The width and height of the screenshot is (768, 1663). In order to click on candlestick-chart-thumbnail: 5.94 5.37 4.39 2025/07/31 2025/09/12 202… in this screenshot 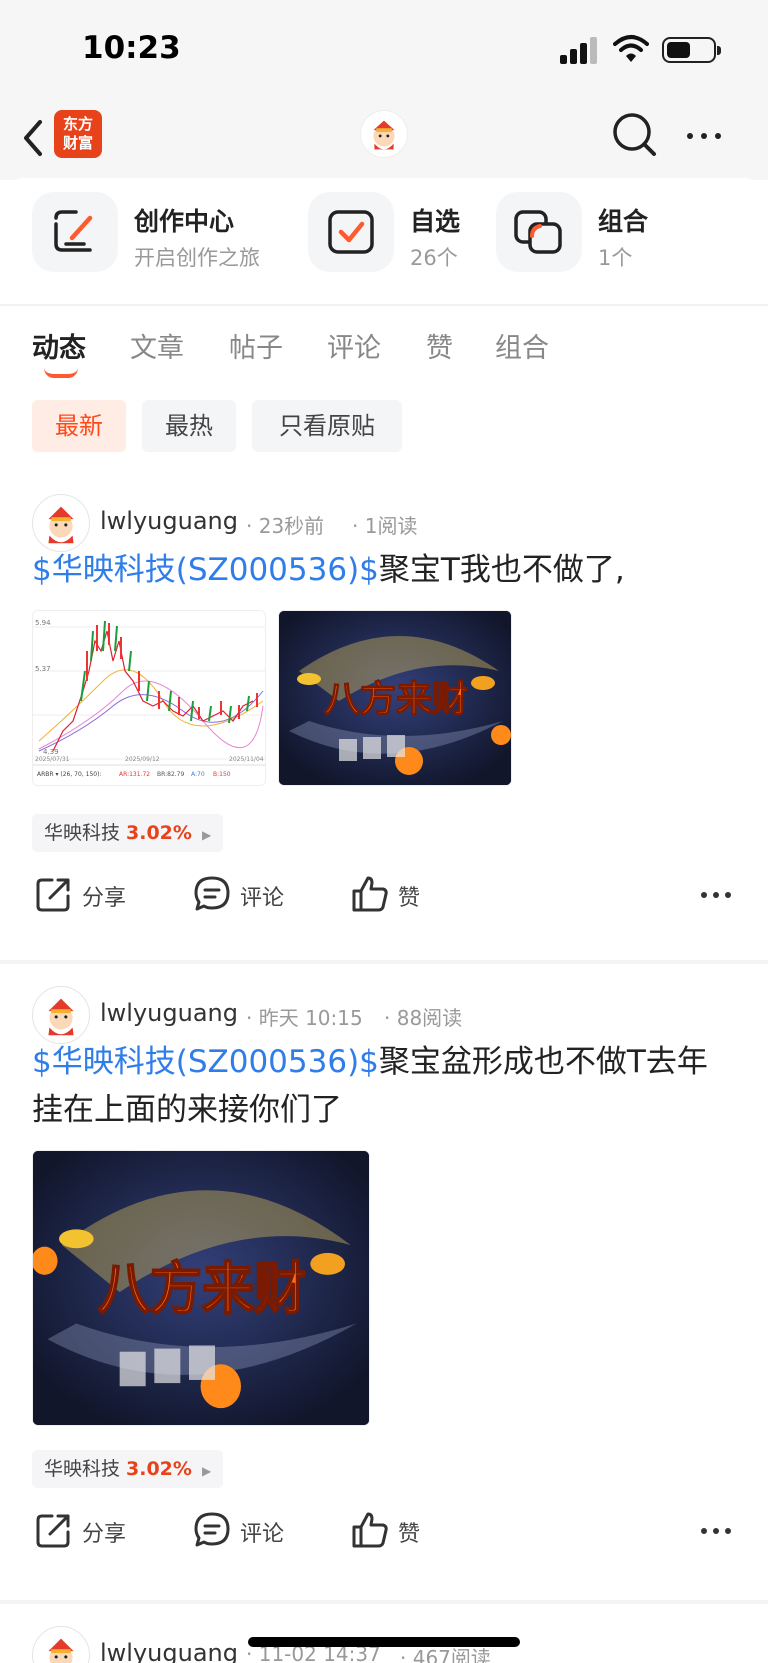, I will do `click(149, 698)`.